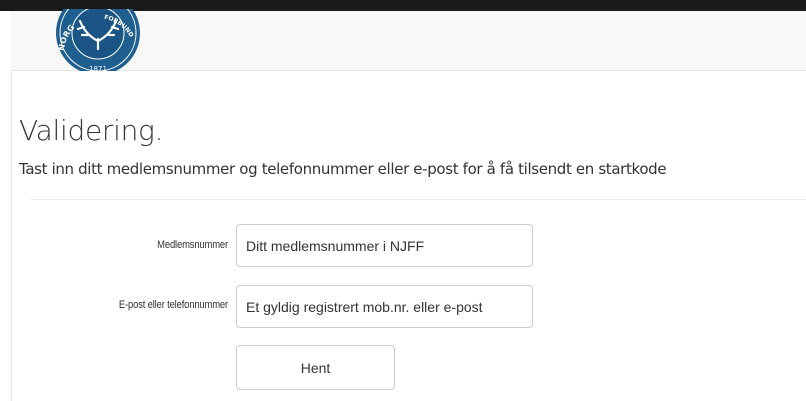  What do you see at coordinates (384, 306) in the screenshot?
I see `contact-input` at bounding box center [384, 306].